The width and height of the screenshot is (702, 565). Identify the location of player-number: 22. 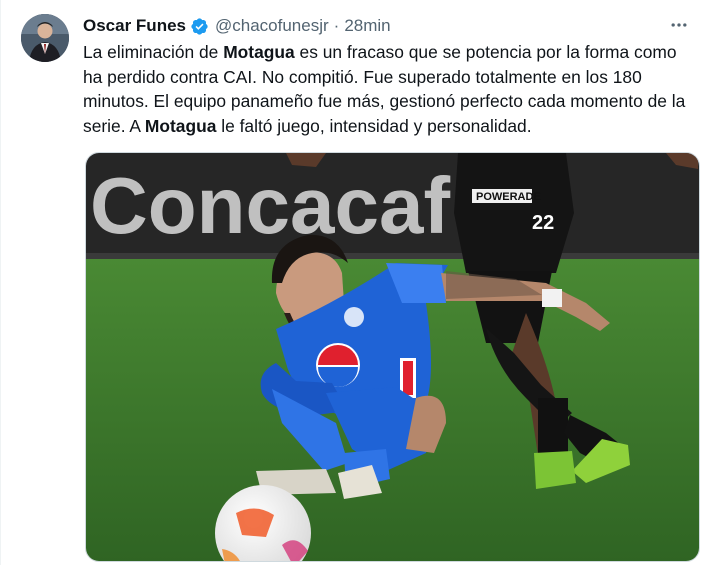
(543, 223).